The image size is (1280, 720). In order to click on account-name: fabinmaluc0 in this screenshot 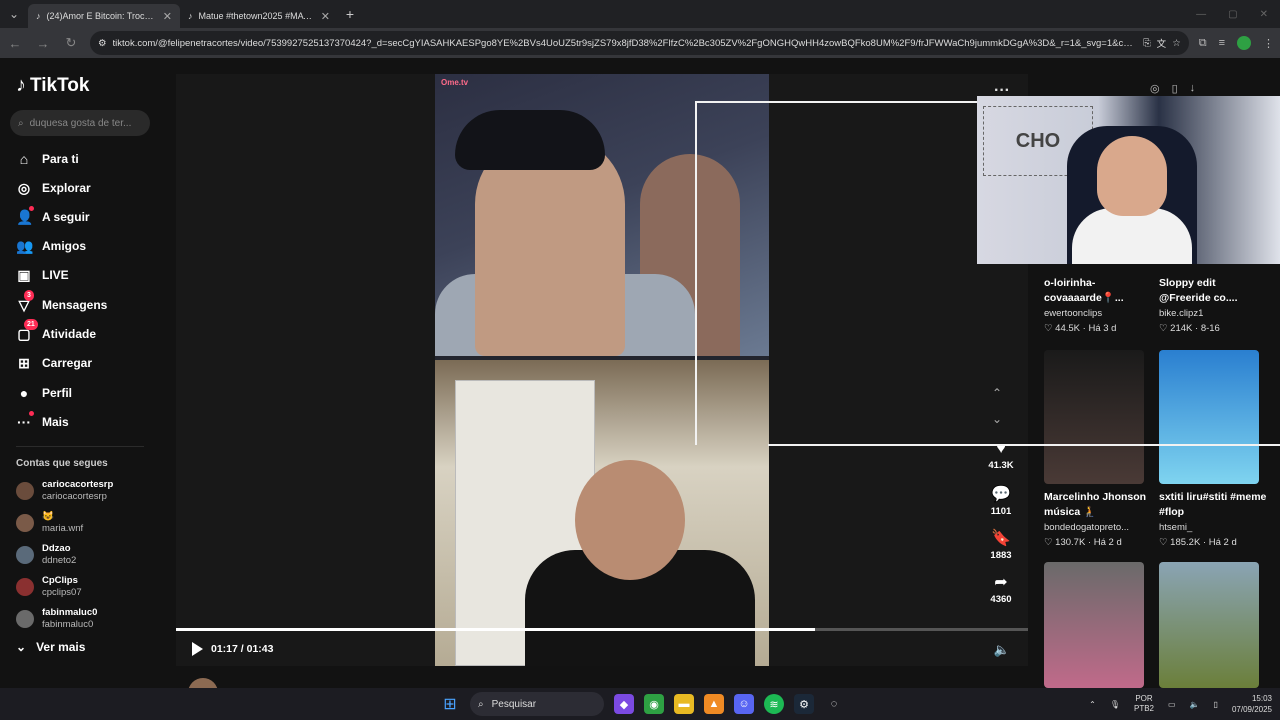, I will do `click(70, 612)`.